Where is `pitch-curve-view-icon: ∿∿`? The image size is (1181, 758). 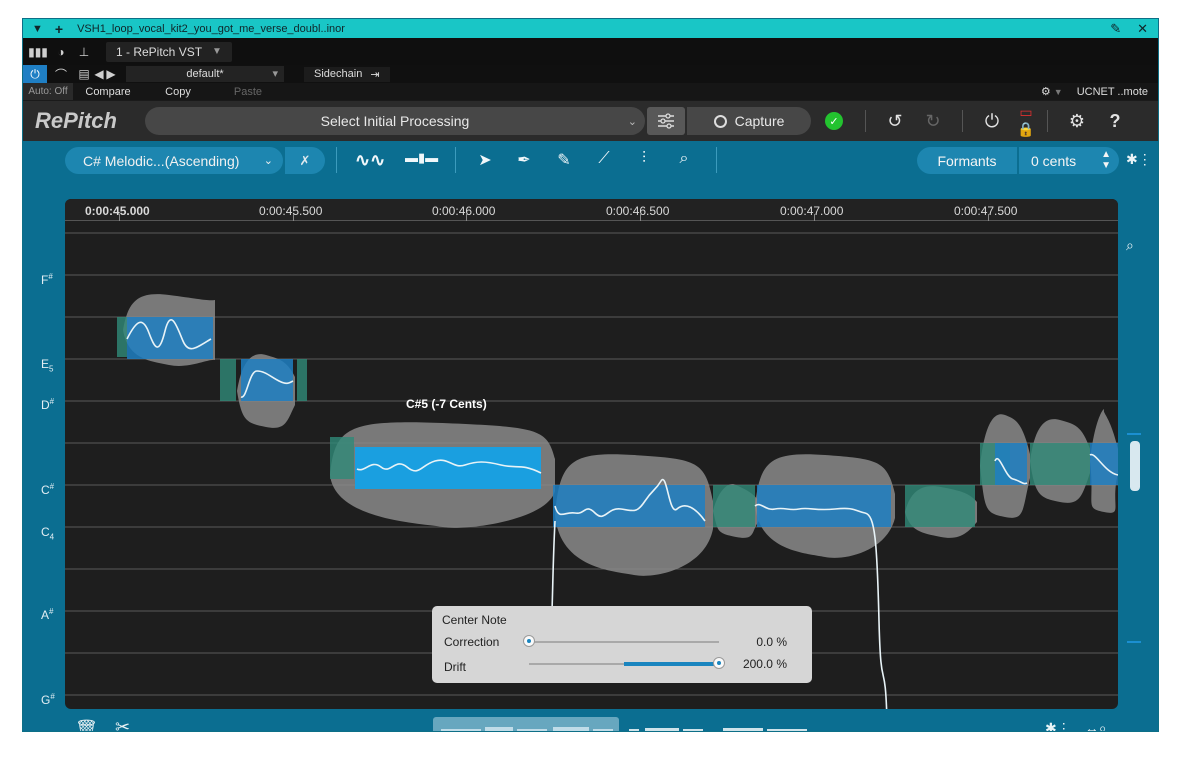
pitch-curve-view-icon: ∿∿ is located at coordinates (370, 160).